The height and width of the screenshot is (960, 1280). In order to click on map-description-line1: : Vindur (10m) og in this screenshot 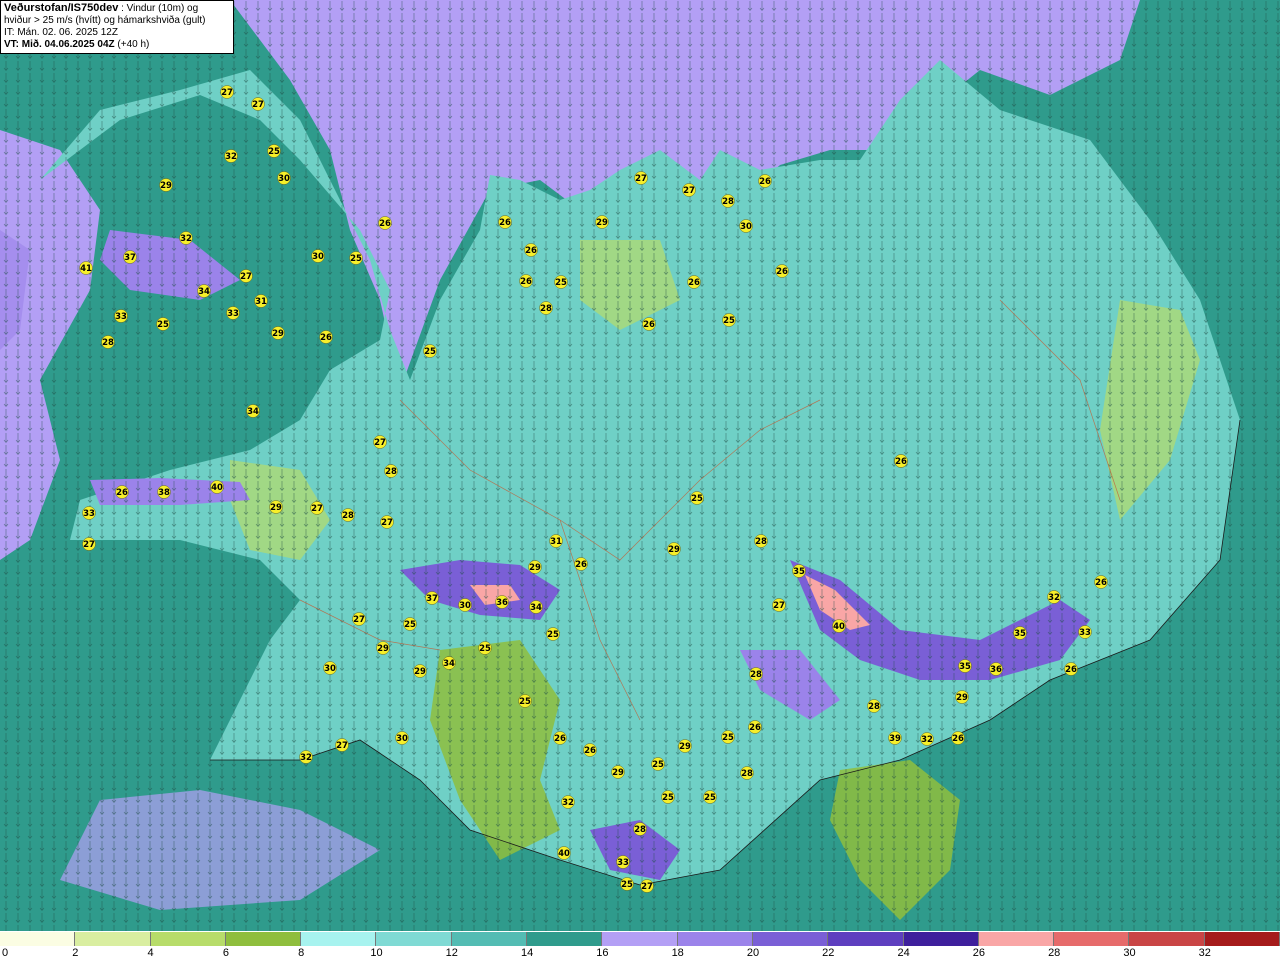, I will do `click(158, 8)`.